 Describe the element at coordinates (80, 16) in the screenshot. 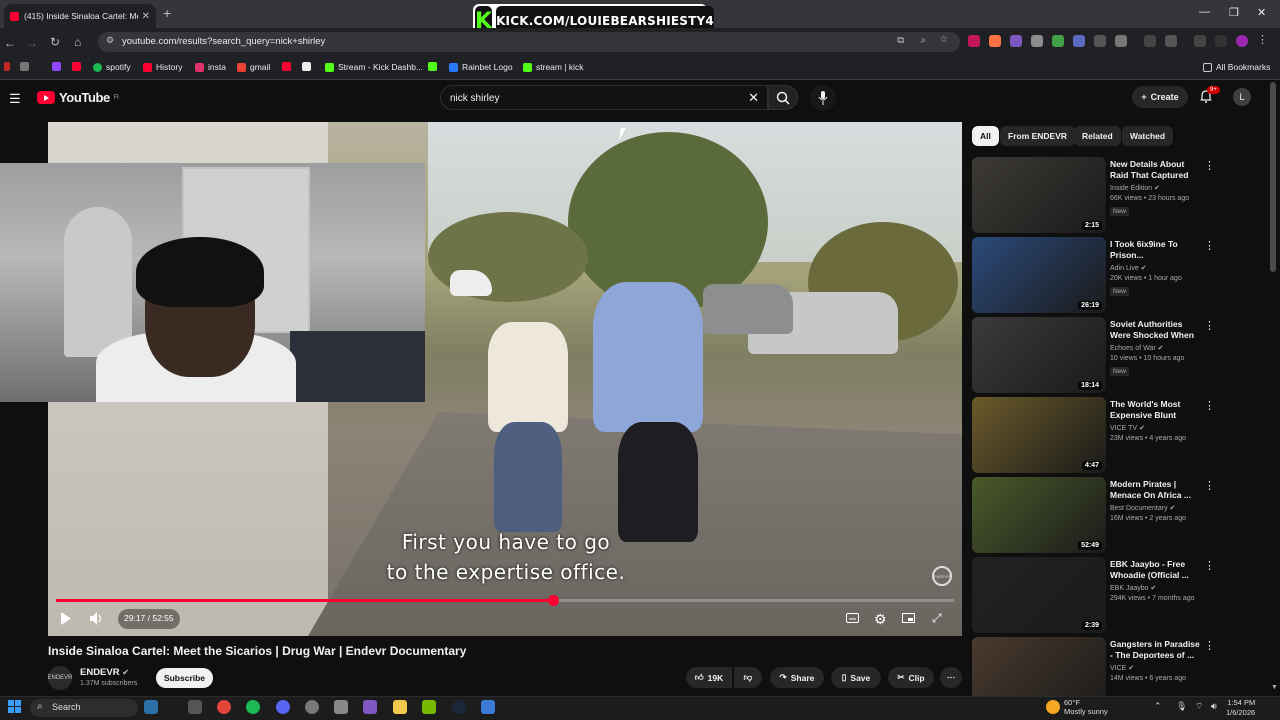

I see `browser-tab: (415) Inside Sinaloa Cartel: Me ✕` at that location.